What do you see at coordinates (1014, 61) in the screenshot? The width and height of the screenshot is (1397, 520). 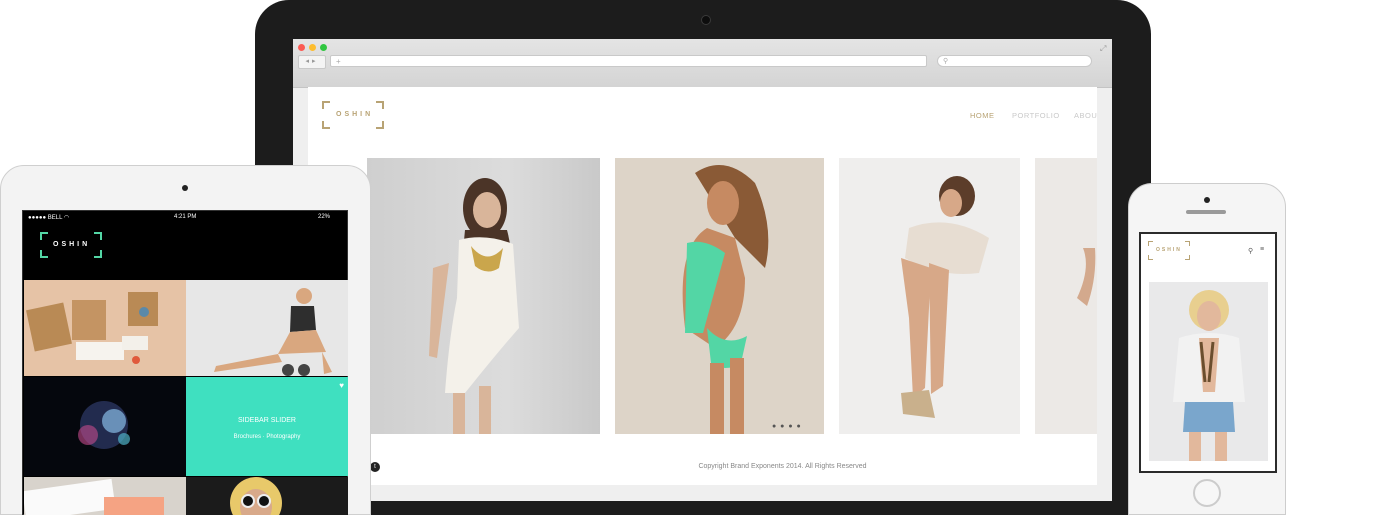 I see `browser-search-field: ⚲` at bounding box center [1014, 61].